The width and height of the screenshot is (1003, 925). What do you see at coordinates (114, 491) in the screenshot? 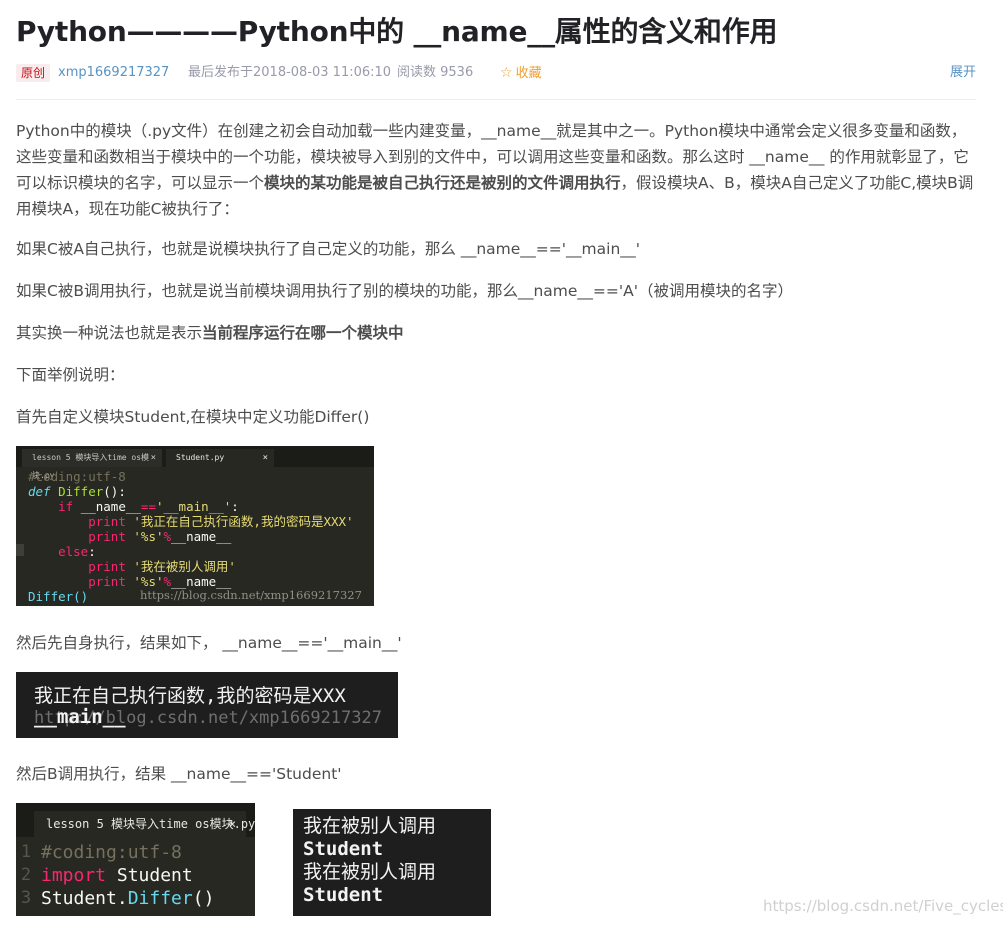
I see `code-text: ():` at bounding box center [114, 491].